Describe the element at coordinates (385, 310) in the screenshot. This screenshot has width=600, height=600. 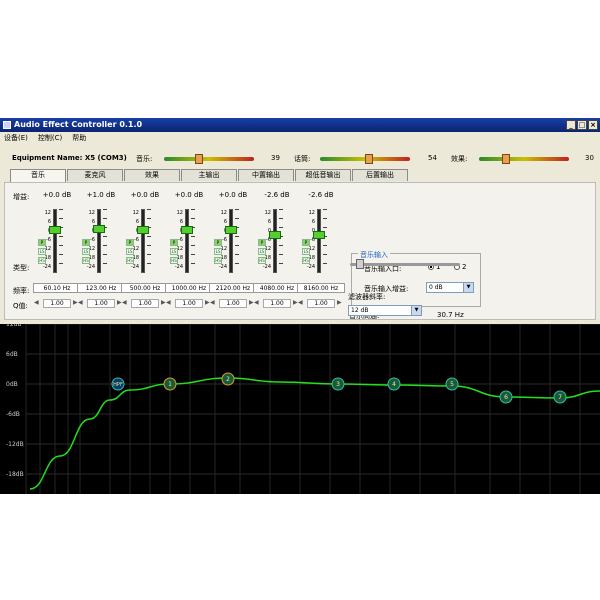
I see `filter-slope-select: 12 dB ▼` at that location.